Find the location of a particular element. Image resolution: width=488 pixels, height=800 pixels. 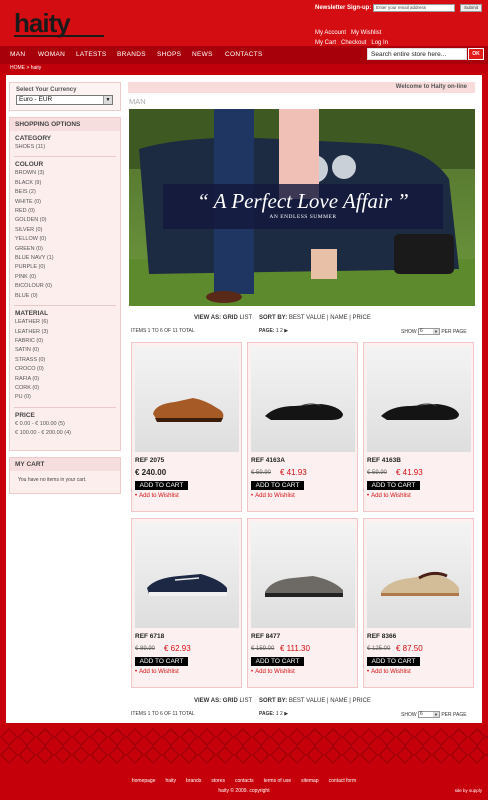

filter-colour-item: BLACK (9) is located at coordinates (65, 183).